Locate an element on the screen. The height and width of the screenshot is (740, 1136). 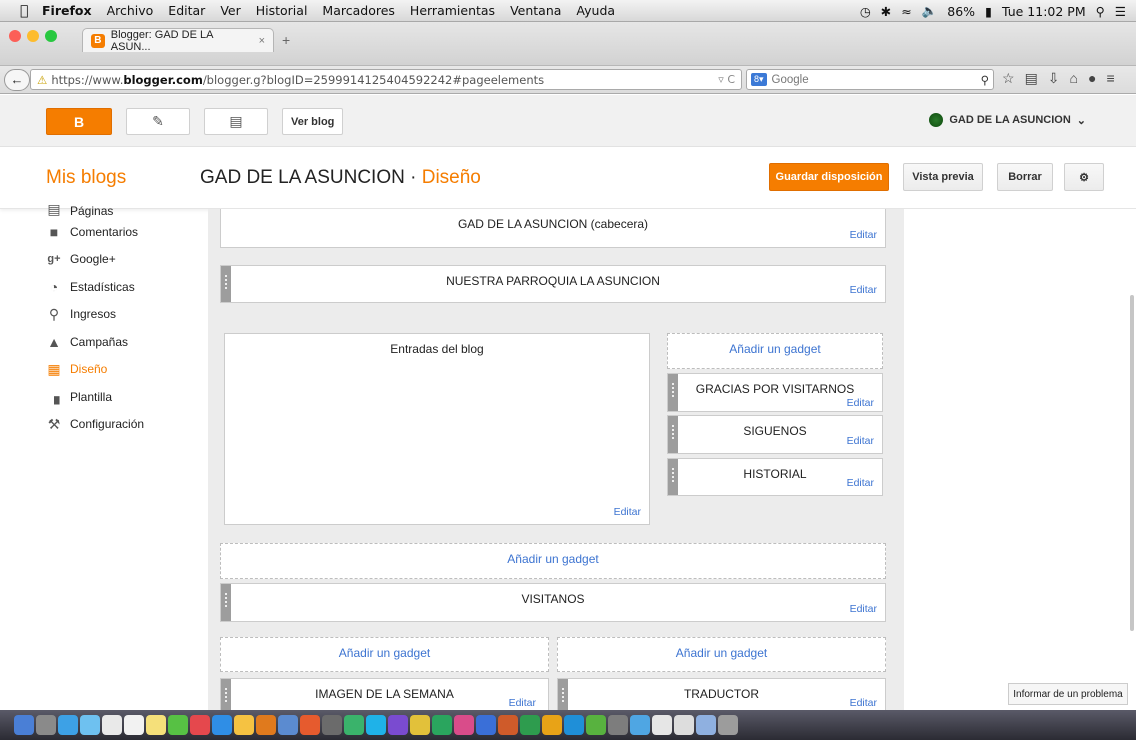
menu-historial: Historial is located at coordinates (282, 10).